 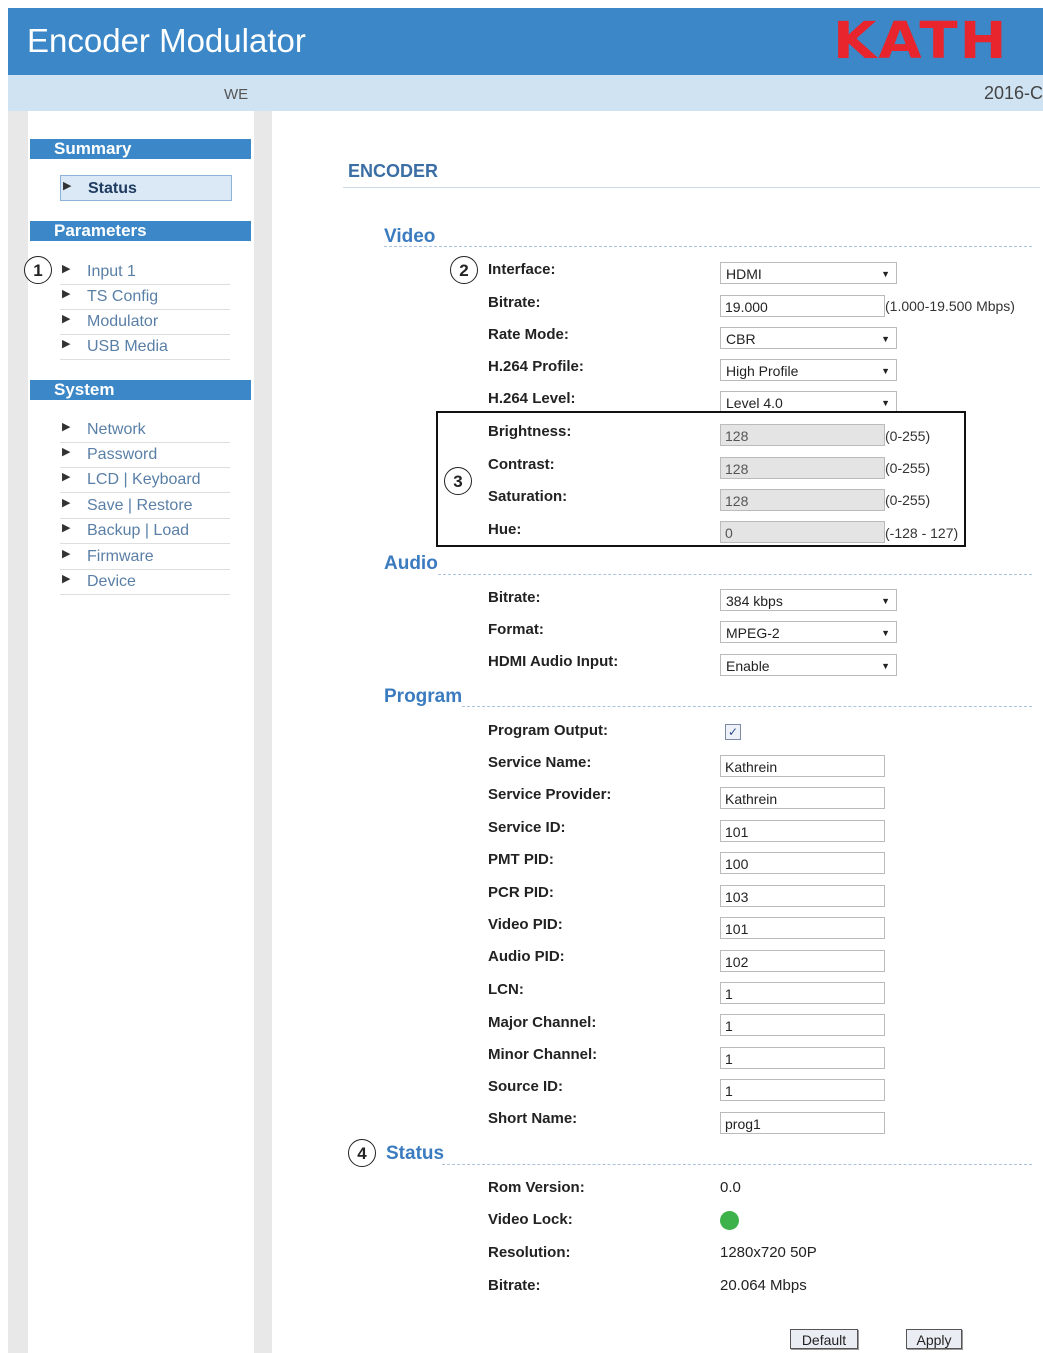 What do you see at coordinates (802, 1025) in the screenshot?
I see `major-channel-input: 1` at bounding box center [802, 1025].